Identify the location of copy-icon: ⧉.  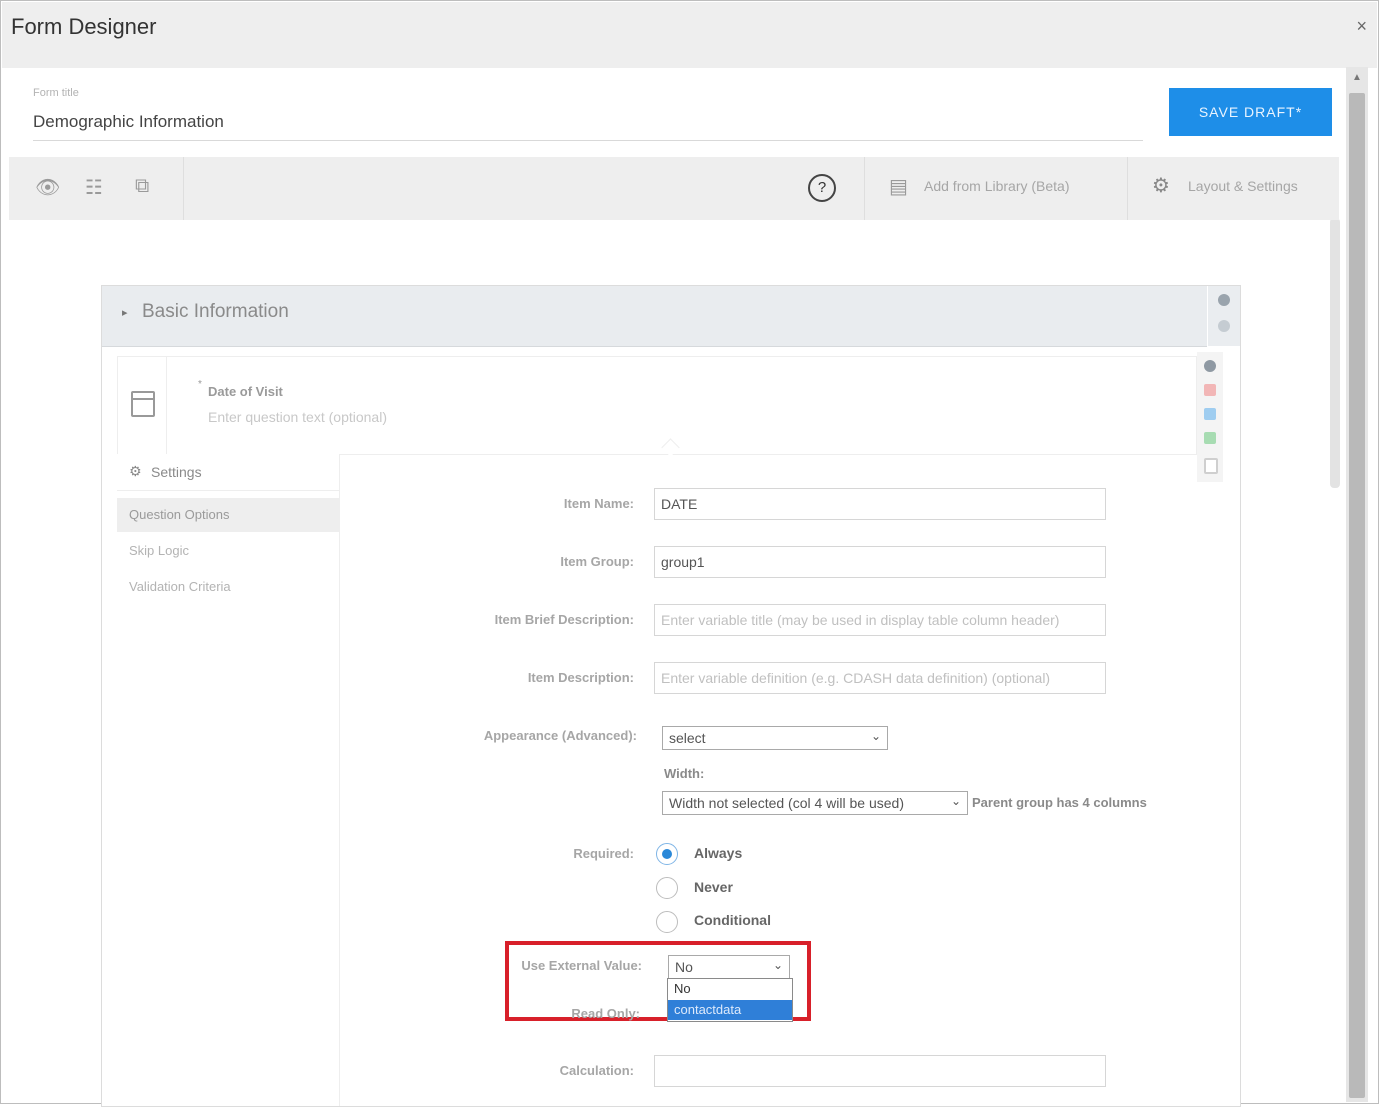
(142, 186).